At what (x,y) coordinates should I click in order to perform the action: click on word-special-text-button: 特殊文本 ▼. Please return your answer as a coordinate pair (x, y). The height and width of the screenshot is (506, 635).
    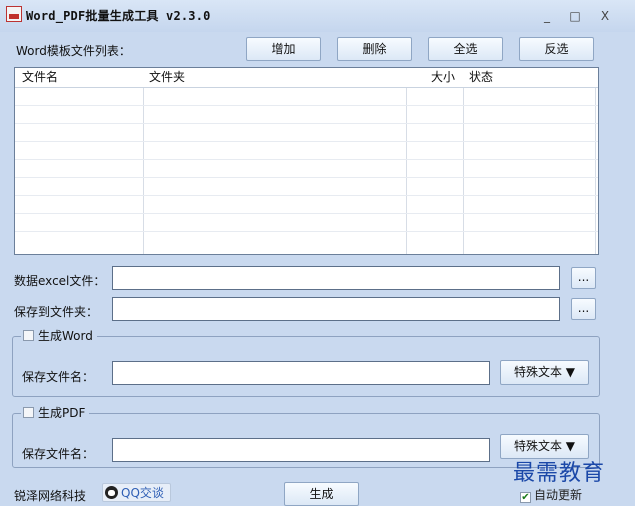
    Looking at the image, I should click on (544, 372).